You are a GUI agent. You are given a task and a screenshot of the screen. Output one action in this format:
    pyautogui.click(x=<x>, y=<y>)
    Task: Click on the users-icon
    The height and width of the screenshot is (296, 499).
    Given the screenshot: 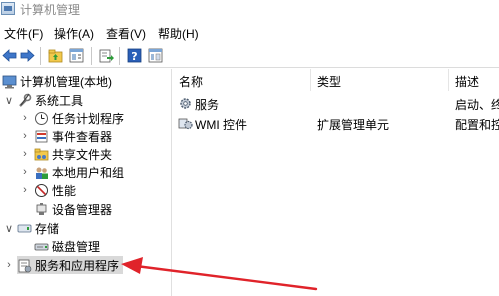 What is the action you would take?
    pyautogui.click(x=41, y=172)
    